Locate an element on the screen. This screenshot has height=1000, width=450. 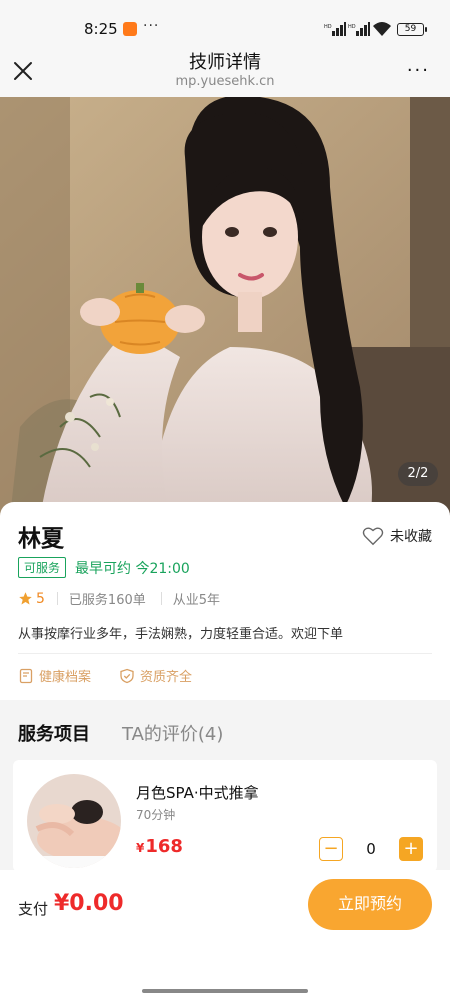
heart-icon is located at coordinates (373, 536).